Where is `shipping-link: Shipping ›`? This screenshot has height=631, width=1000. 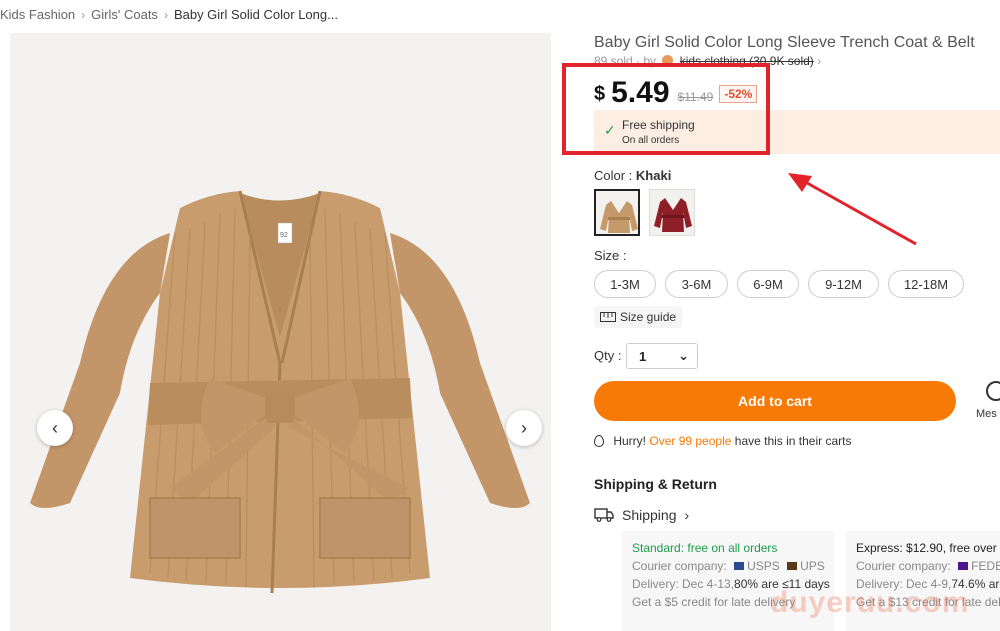
shipping-link: Shipping › is located at coordinates (641, 515).